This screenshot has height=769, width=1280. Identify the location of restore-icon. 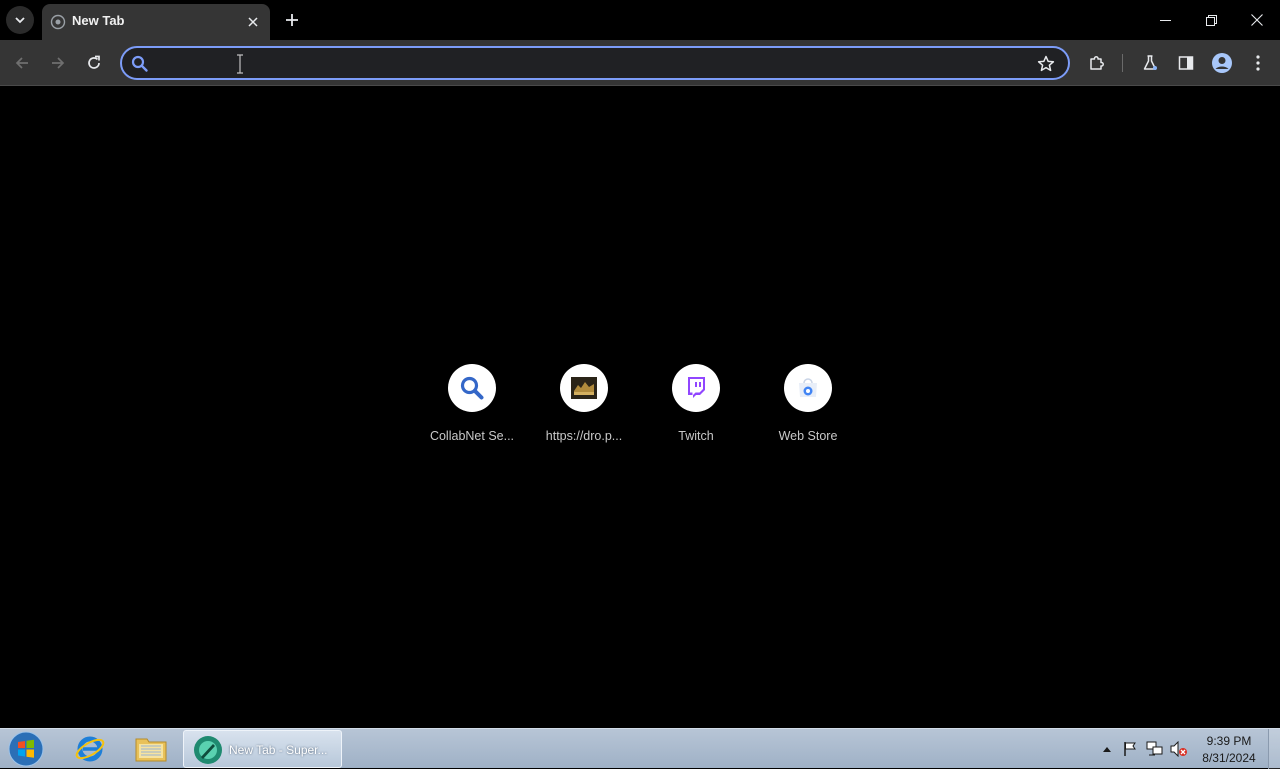
(1211, 20).